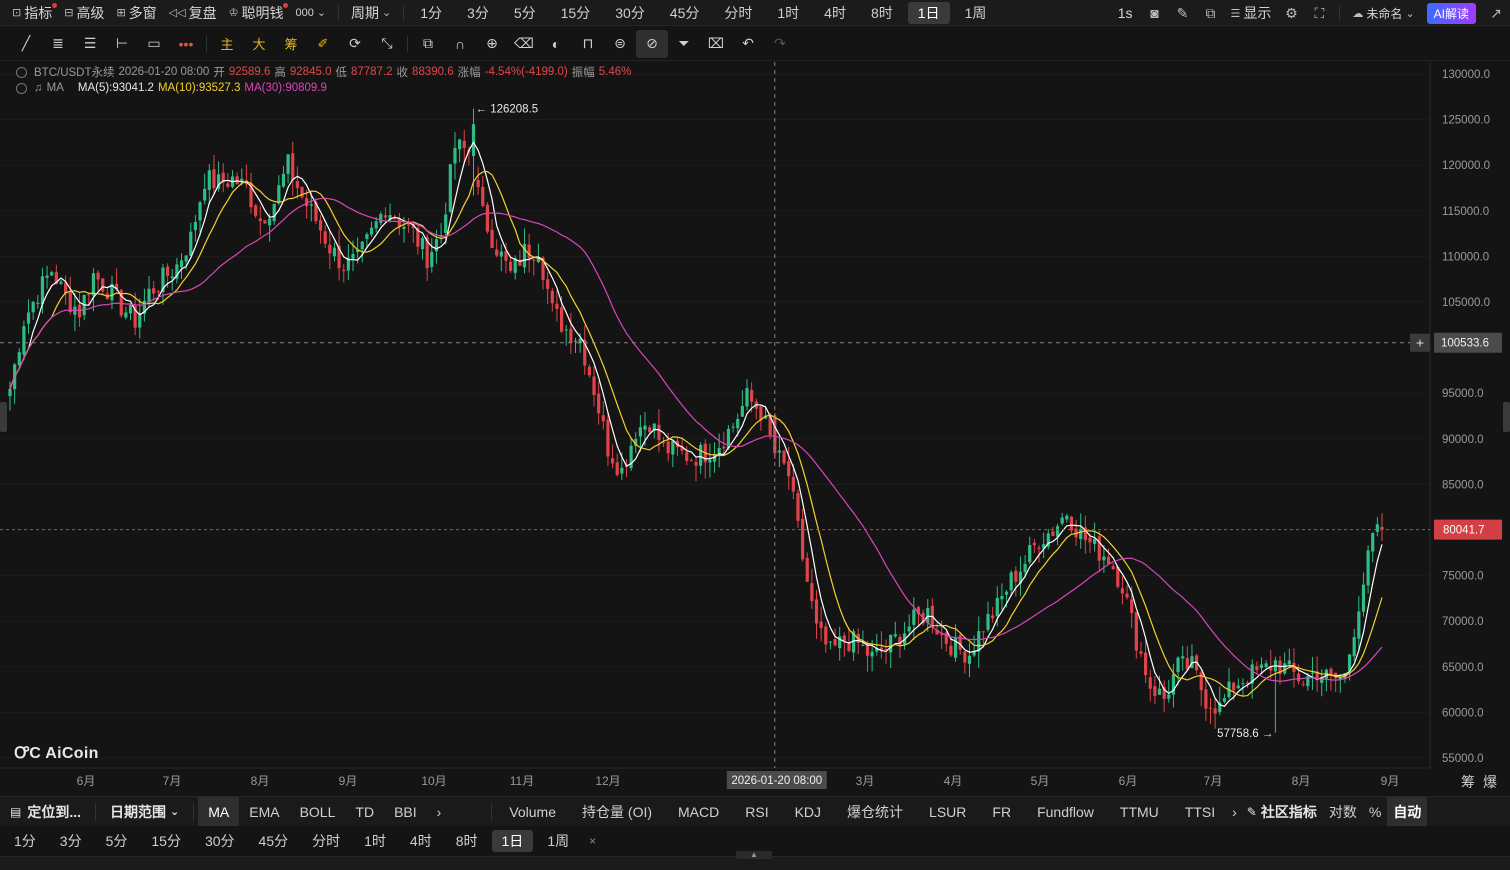  What do you see at coordinates (439, 812) in the screenshot?
I see `more-main-indicators-icon: ›` at bounding box center [439, 812].